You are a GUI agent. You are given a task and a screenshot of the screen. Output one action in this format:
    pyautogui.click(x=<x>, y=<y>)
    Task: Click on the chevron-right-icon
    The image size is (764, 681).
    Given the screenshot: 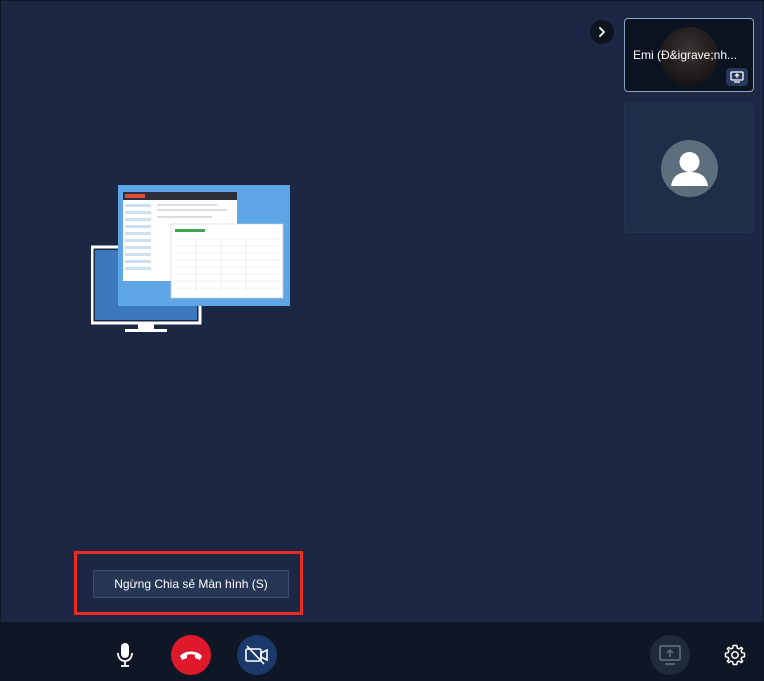 What is the action you would take?
    pyautogui.click(x=602, y=32)
    